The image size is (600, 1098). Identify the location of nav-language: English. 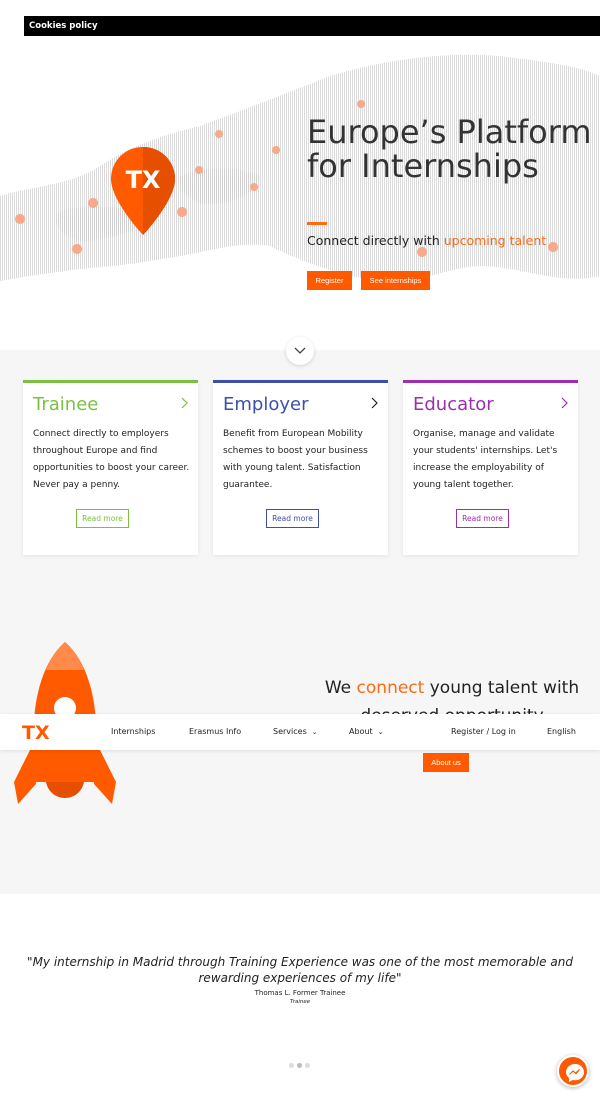
(561, 732).